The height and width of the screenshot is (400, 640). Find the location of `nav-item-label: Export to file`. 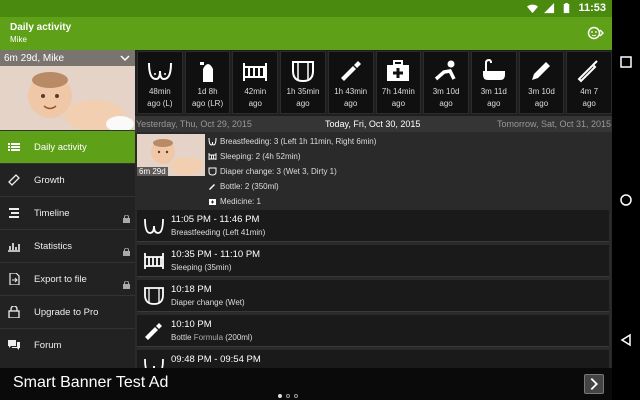

nav-item-label: Export to file is located at coordinates (60, 279).